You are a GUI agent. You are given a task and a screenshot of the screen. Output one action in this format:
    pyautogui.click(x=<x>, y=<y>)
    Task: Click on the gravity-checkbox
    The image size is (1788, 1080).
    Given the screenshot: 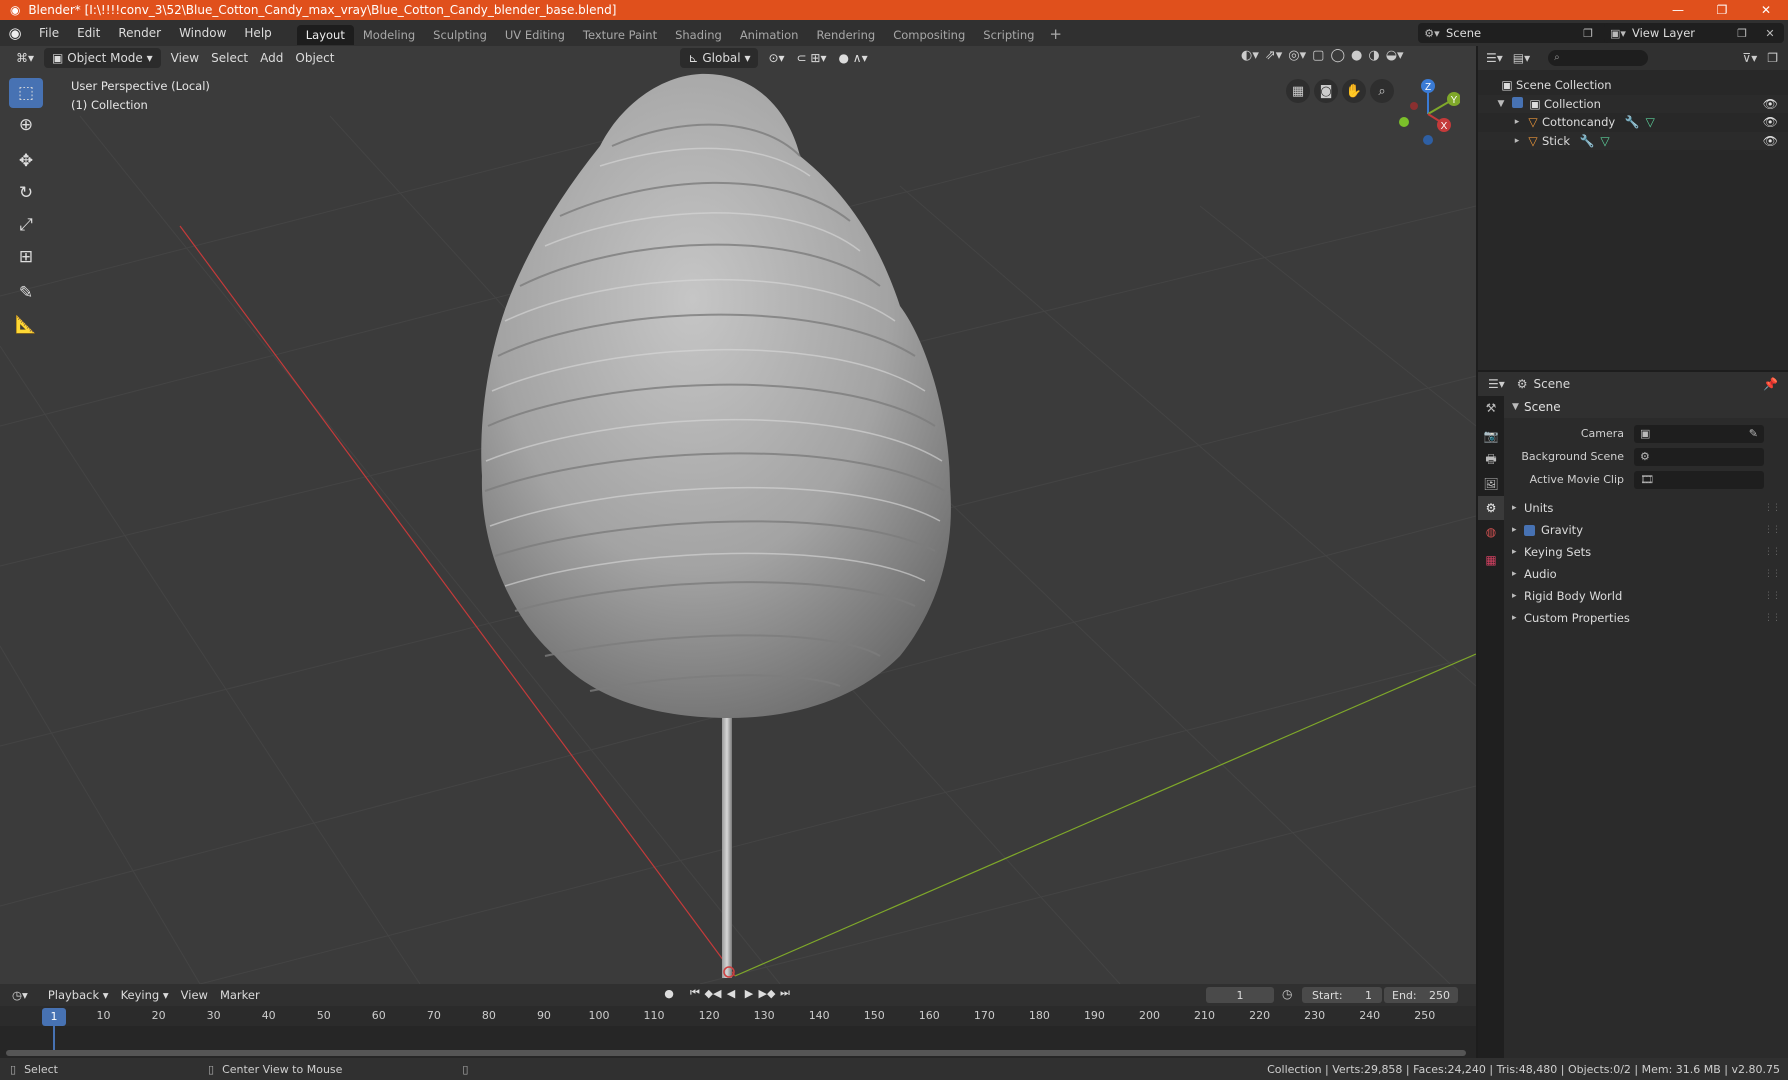 What is the action you would take?
    pyautogui.click(x=1529, y=530)
    